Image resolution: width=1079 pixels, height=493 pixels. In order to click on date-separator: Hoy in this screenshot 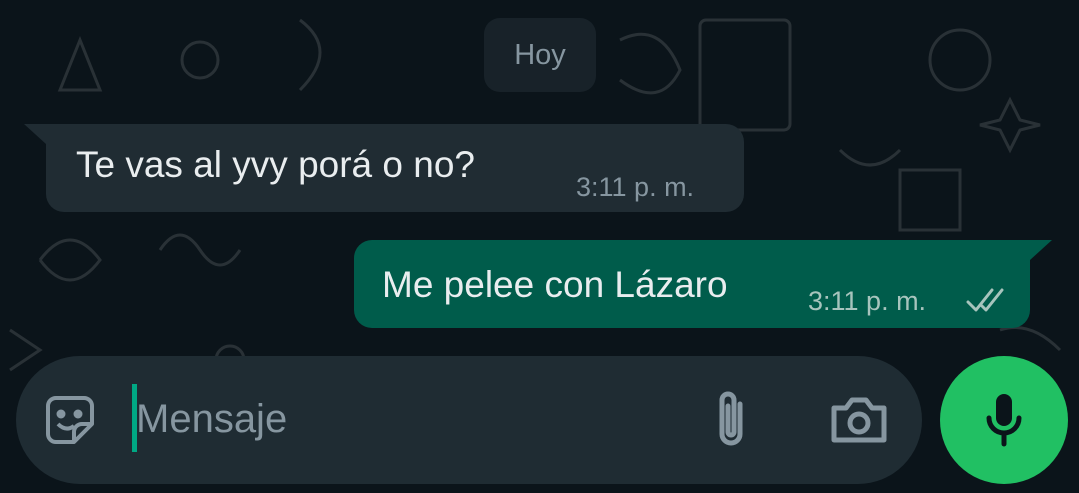, I will do `click(540, 55)`.